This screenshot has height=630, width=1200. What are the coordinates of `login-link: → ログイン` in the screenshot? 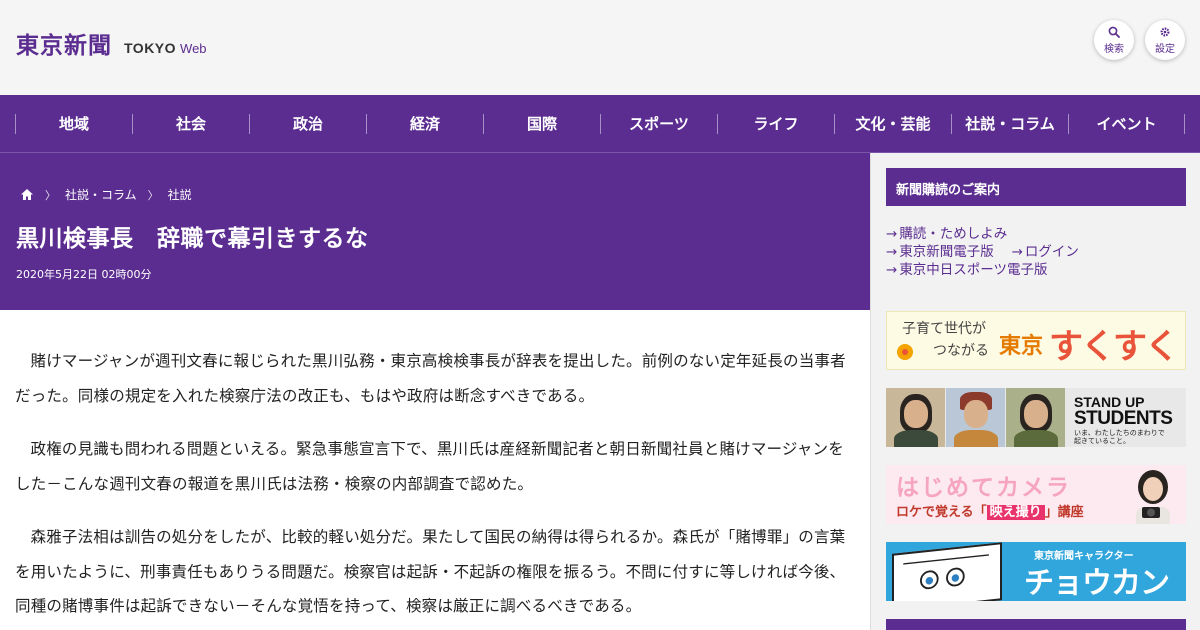 It's located at (1045, 252).